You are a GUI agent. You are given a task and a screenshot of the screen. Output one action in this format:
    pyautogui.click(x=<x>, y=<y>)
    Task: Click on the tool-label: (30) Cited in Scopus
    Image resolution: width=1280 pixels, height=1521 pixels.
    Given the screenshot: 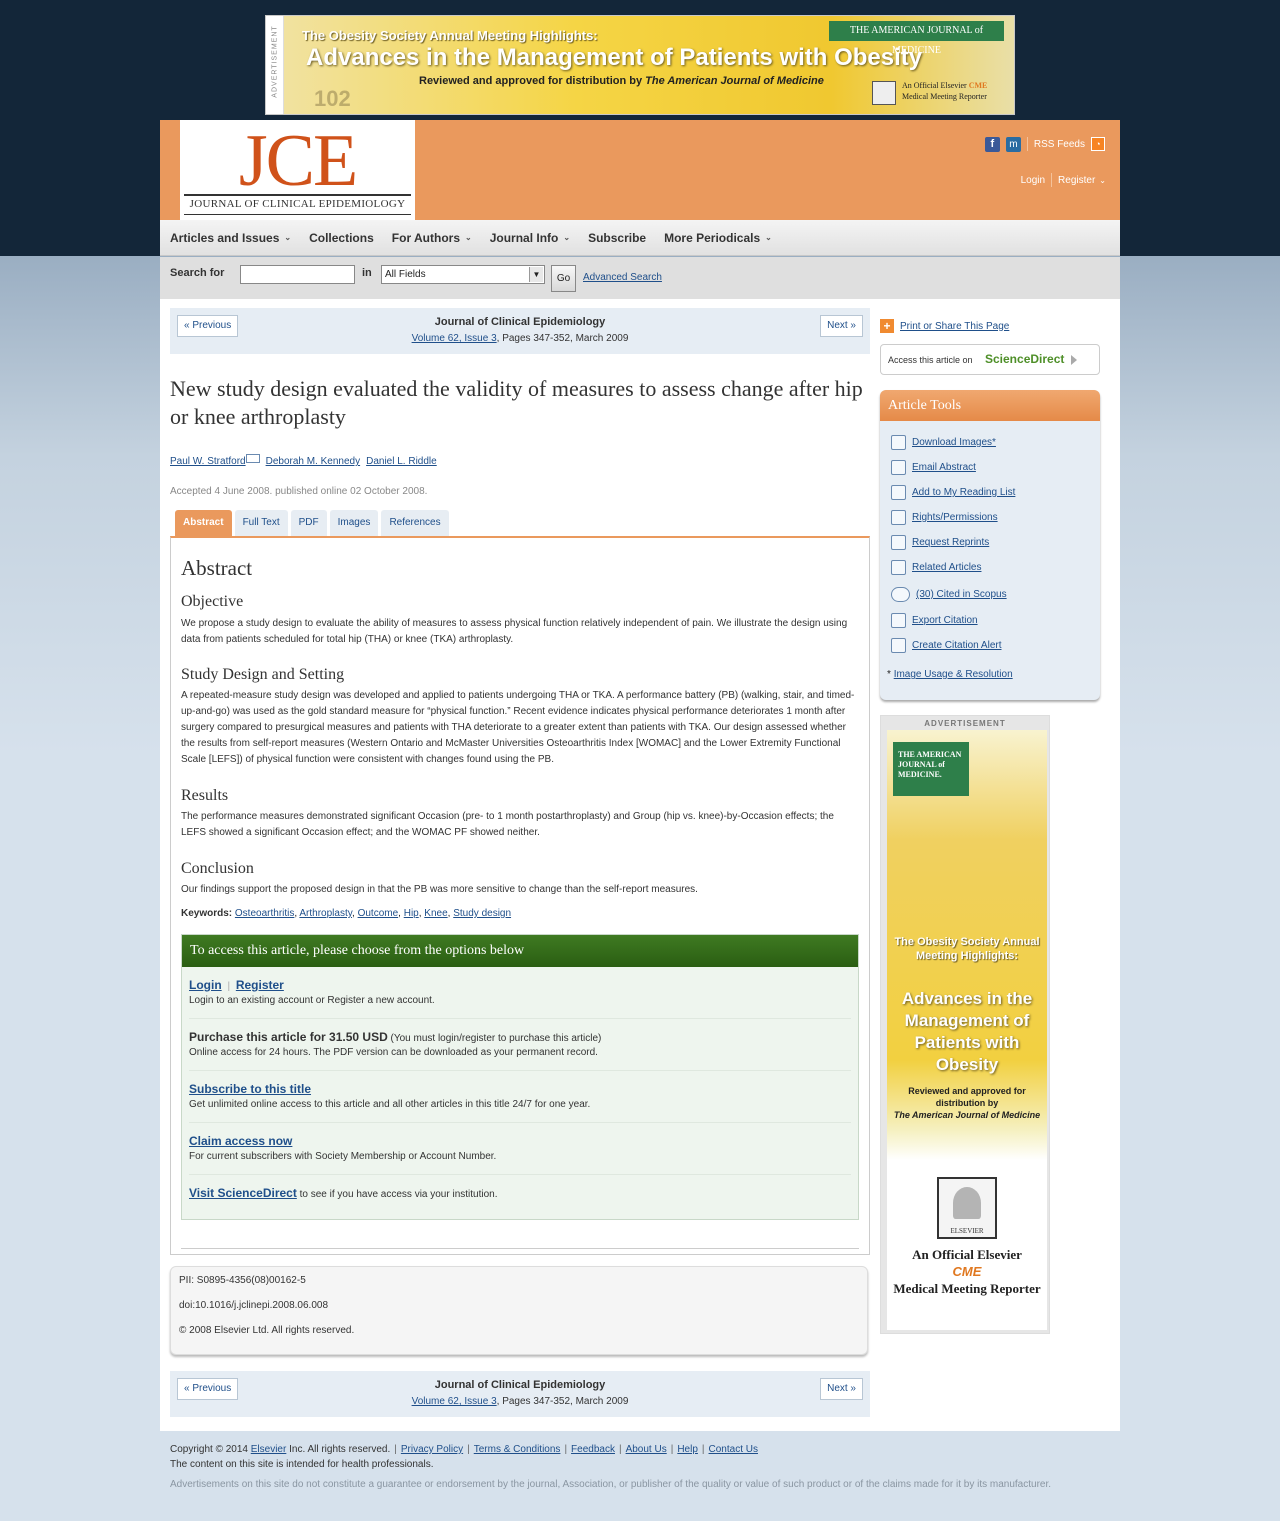 What is the action you would take?
    pyautogui.click(x=961, y=594)
    